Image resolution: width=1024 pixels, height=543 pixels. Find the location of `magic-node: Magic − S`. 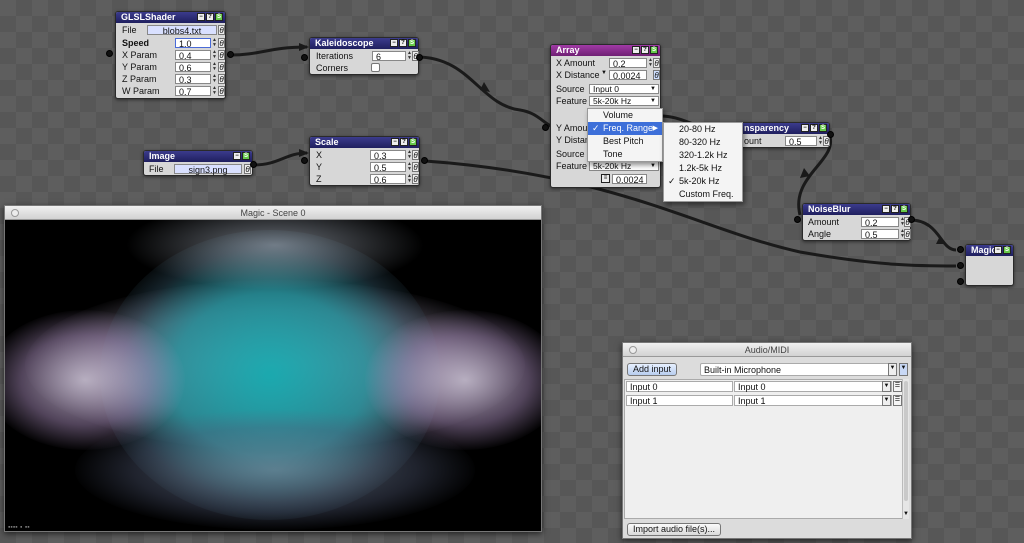

magic-node: Magic − S is located at coordinates (989, 265).